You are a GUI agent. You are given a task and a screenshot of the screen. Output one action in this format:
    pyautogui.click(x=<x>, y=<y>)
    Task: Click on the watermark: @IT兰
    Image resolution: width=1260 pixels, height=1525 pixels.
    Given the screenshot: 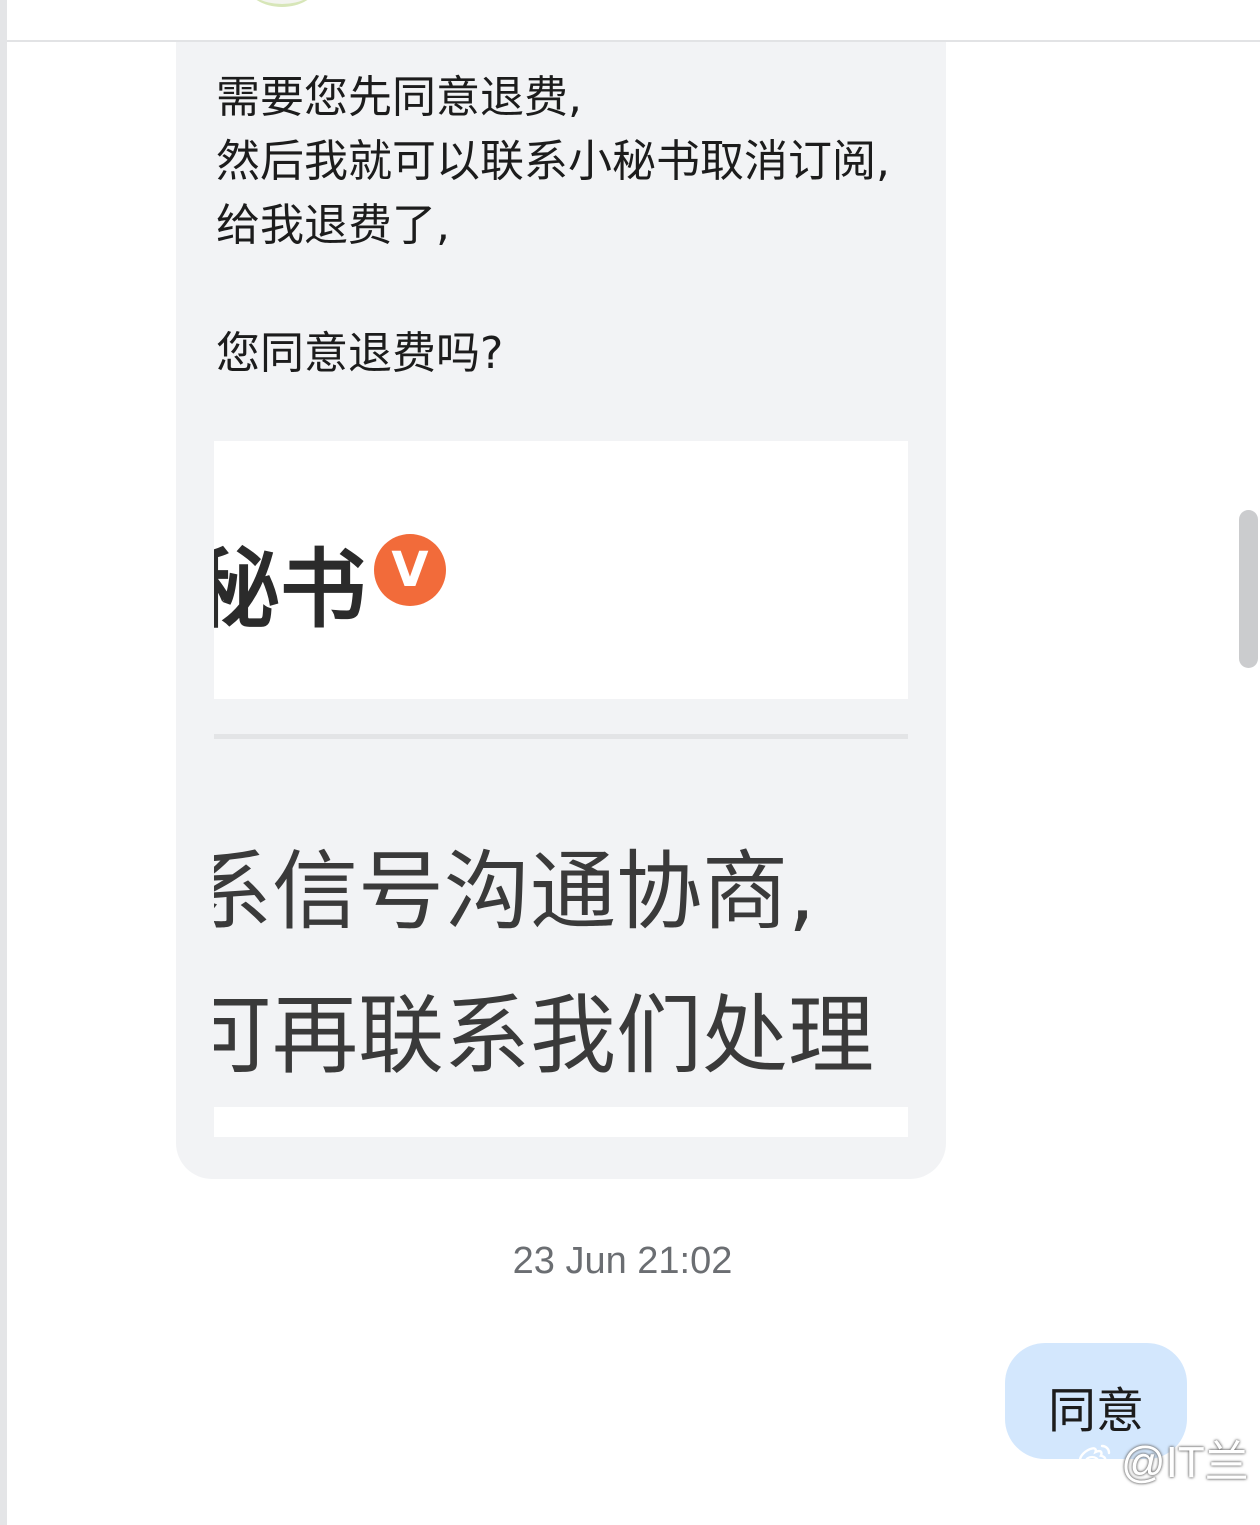 What is the action you would take?
    pyautogui.click(x=1162, y=1458)
    